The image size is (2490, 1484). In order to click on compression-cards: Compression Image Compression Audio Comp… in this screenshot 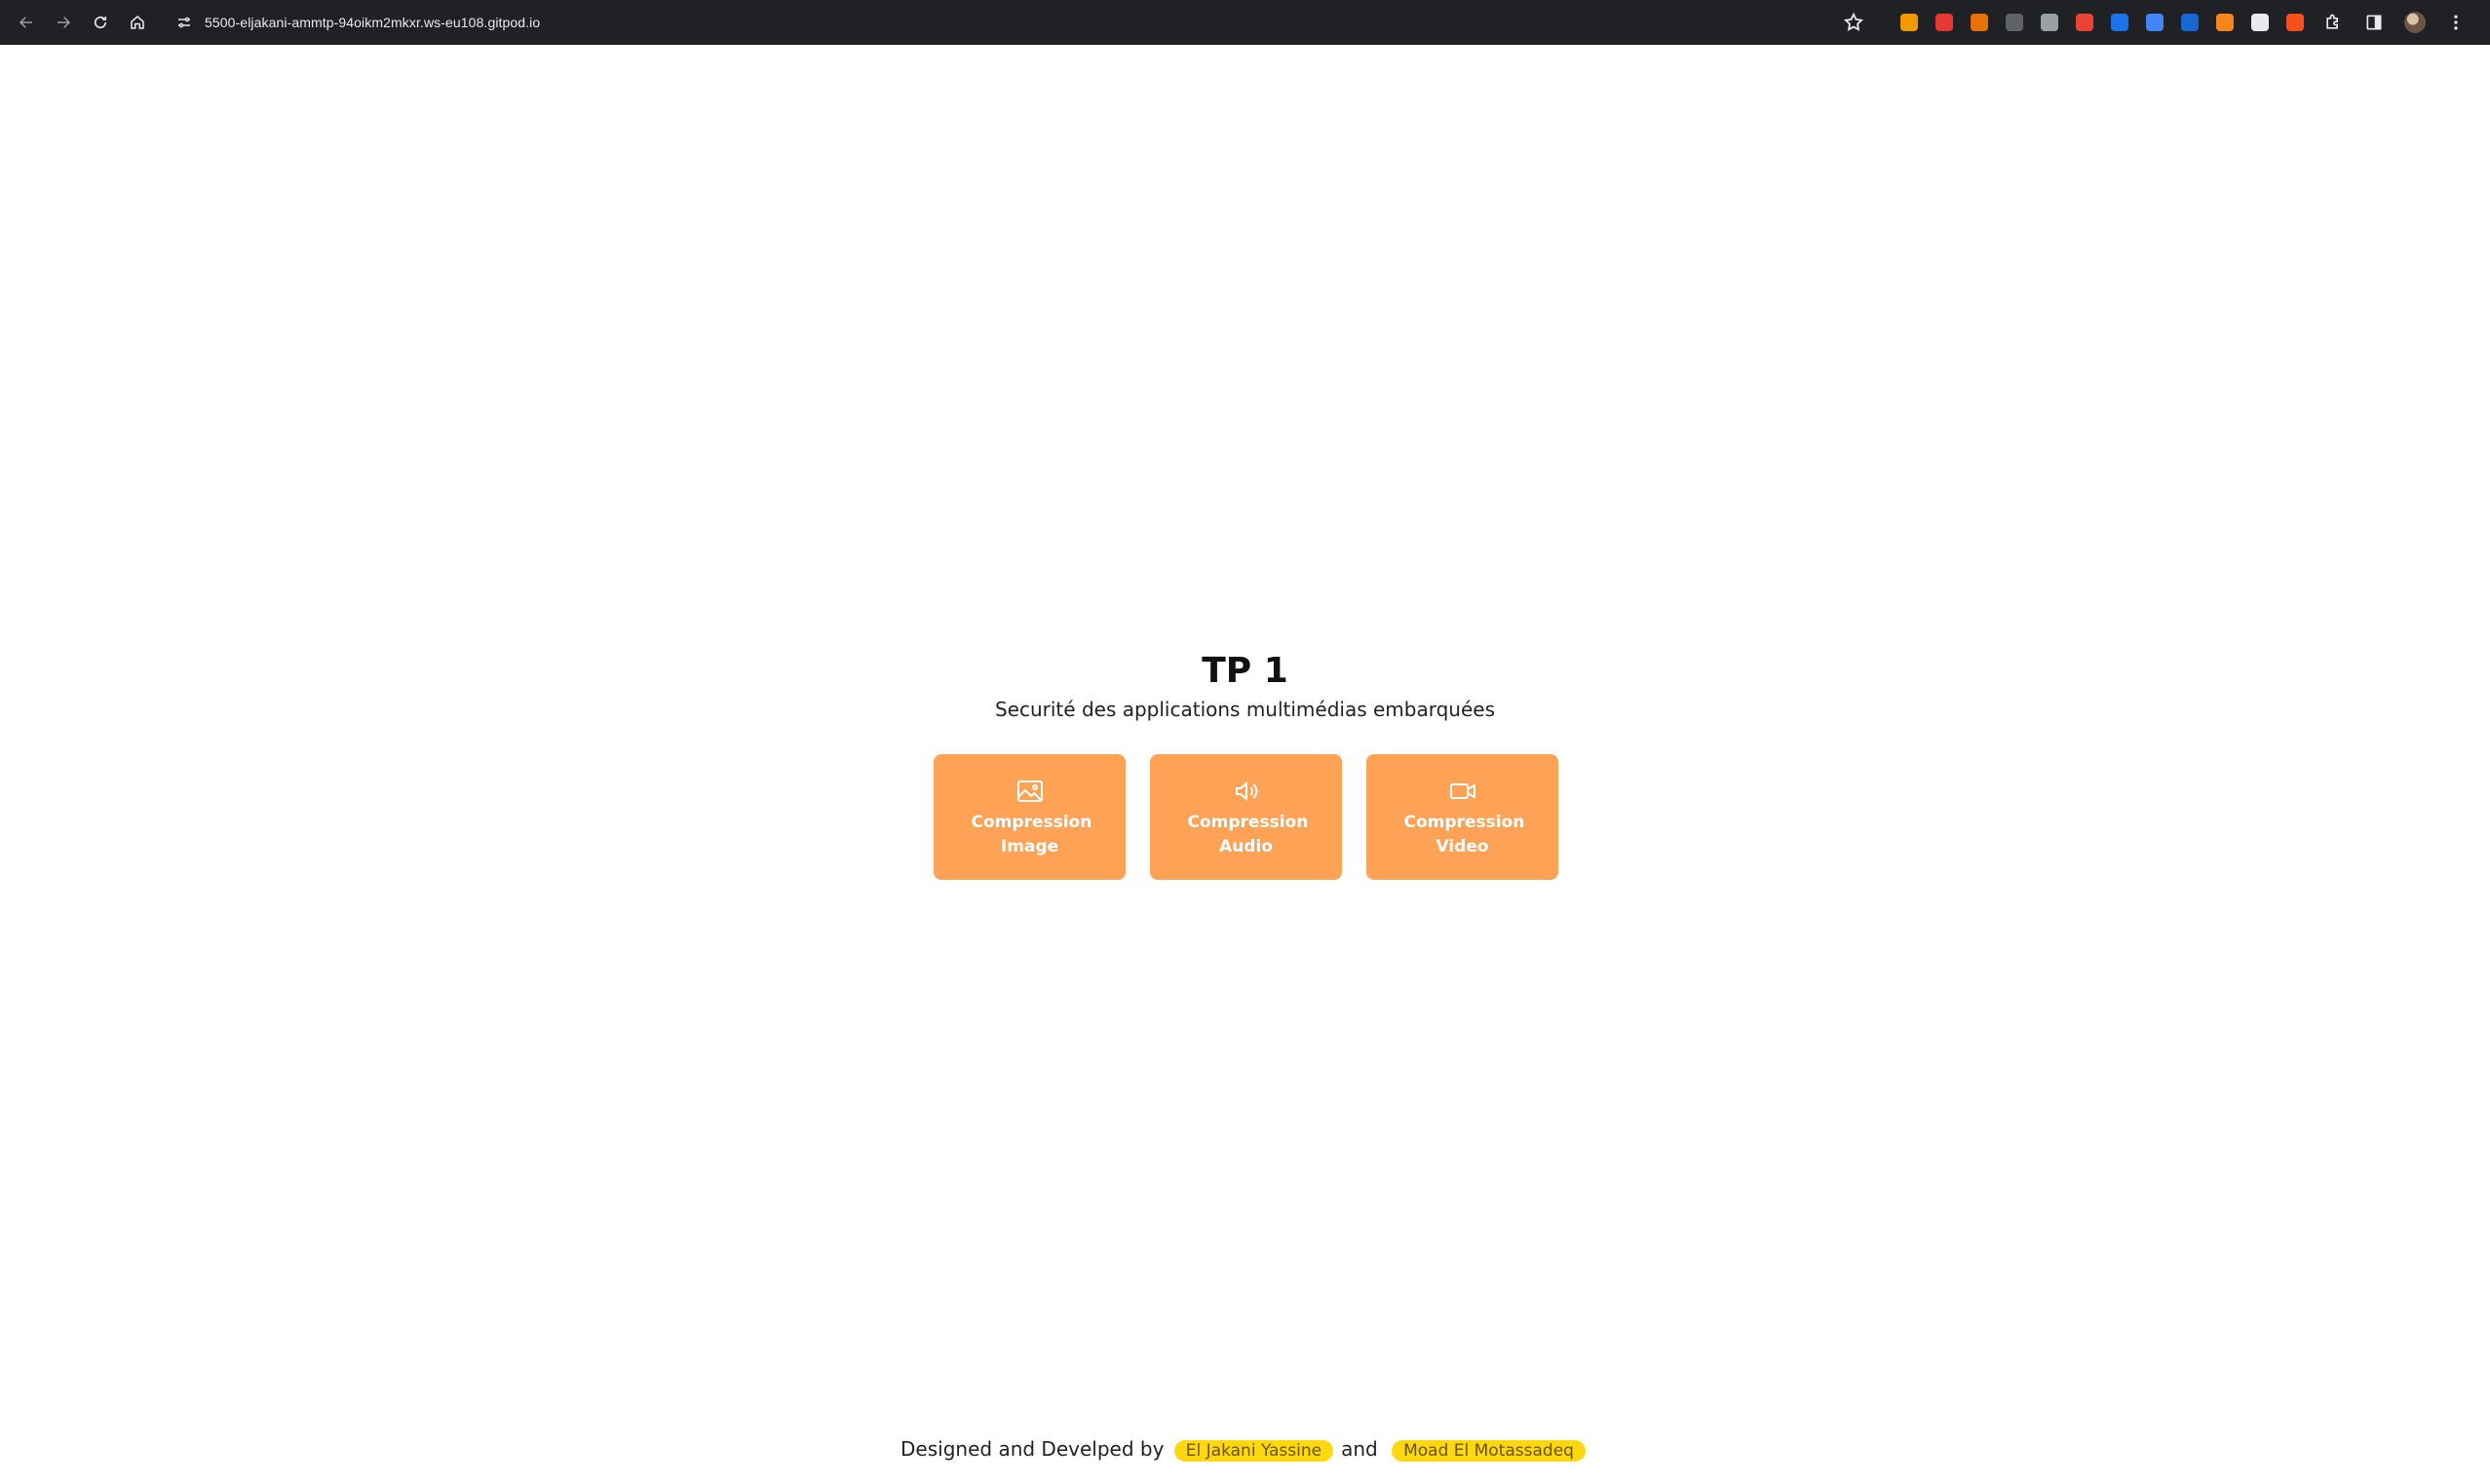, I will do `click(1246, 817)`.